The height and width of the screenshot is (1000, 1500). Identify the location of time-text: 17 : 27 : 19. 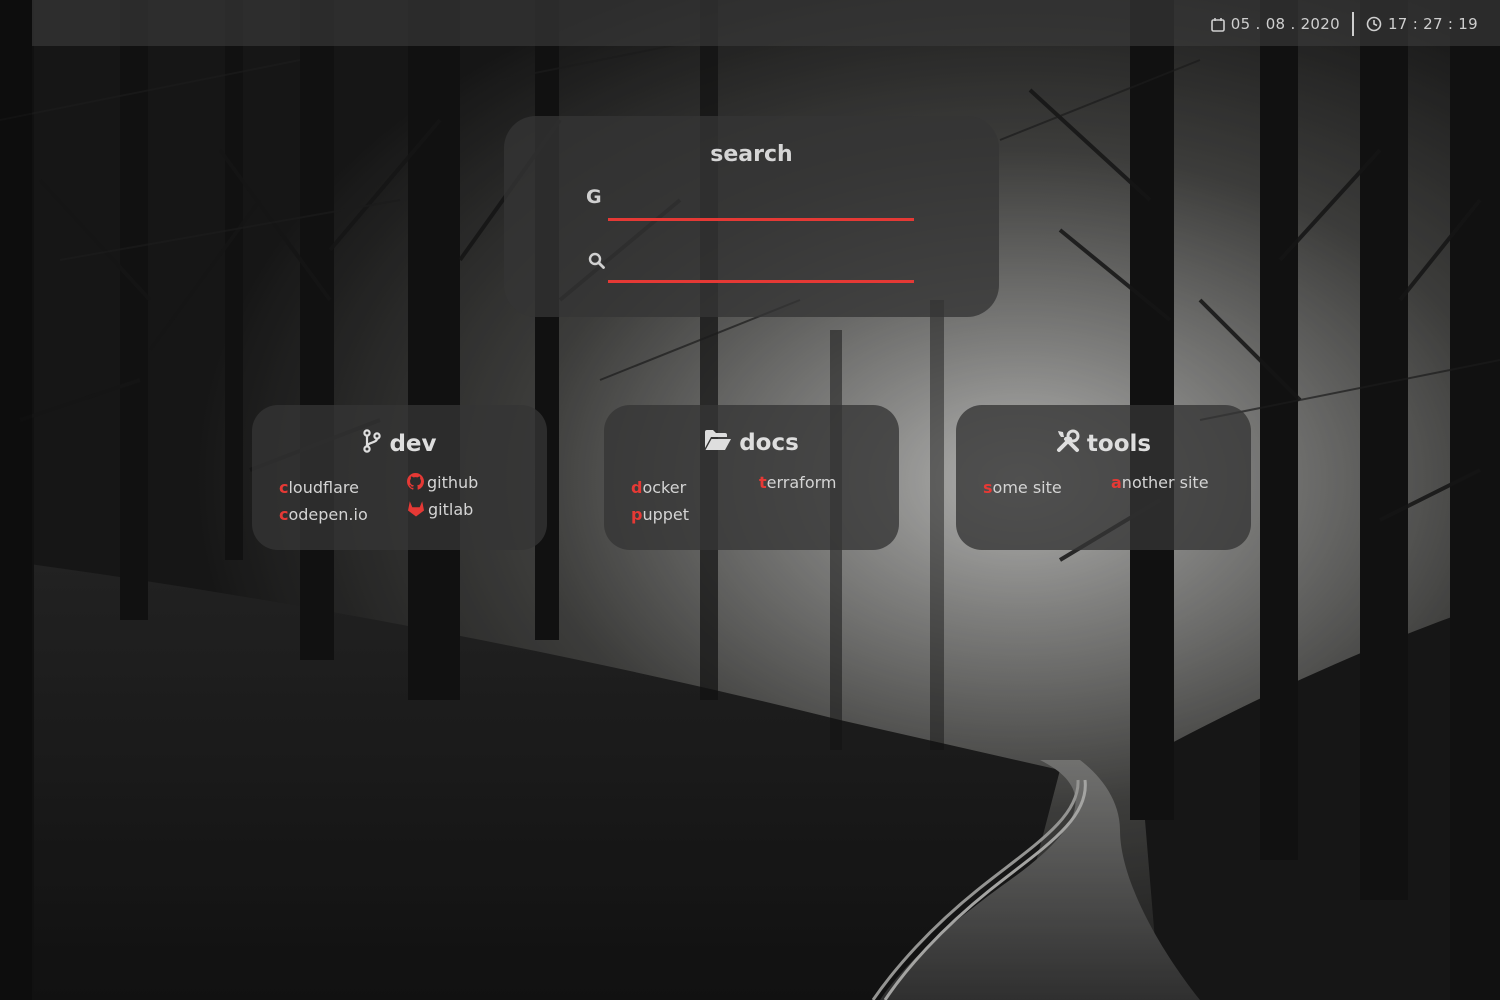
(1432, 24).